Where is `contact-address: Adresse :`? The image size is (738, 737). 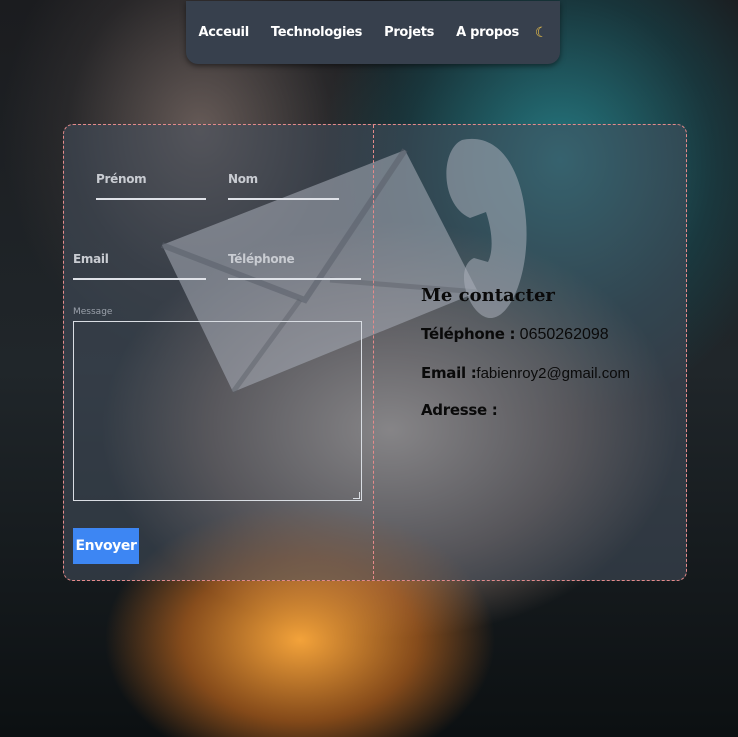 contact-address: Adresse : is located at coordinates (459, 410).